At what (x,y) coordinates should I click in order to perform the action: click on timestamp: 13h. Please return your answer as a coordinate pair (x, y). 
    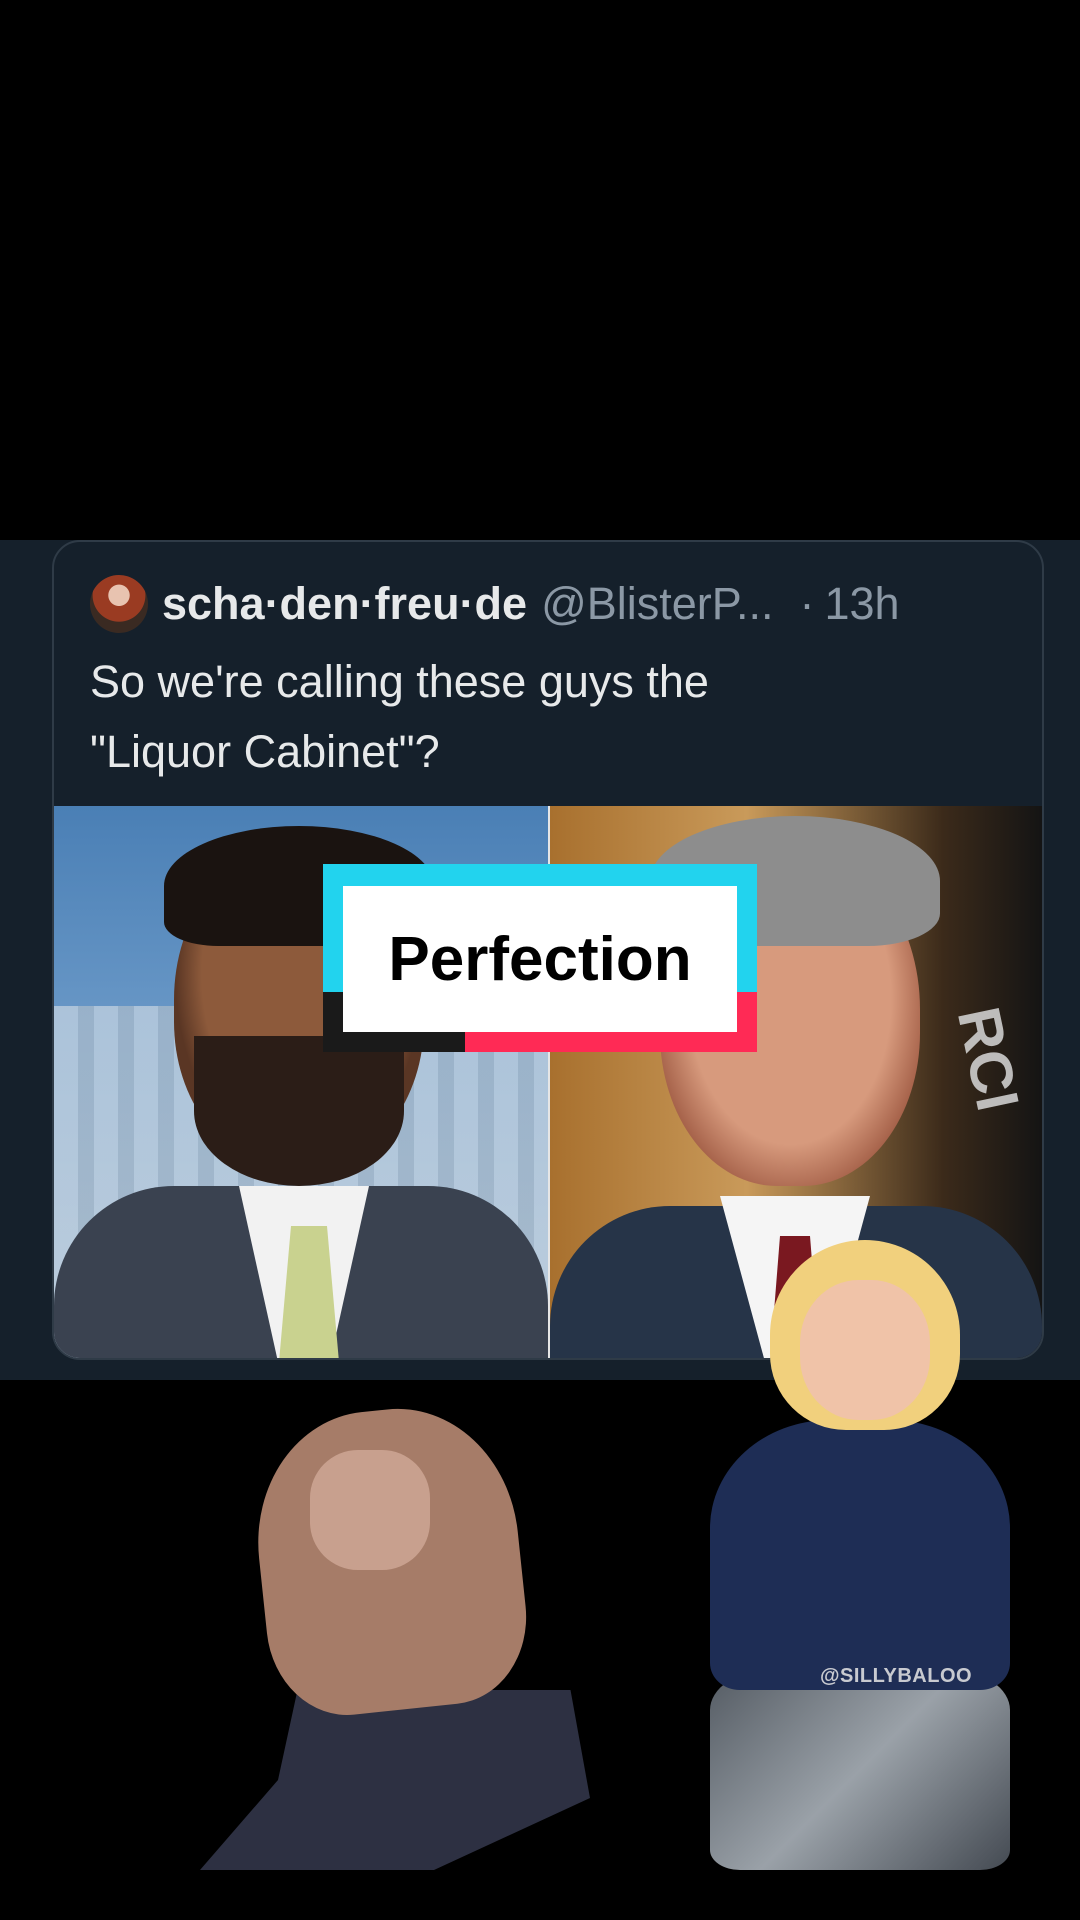
    Looking at the image, I should click on (862, 604).